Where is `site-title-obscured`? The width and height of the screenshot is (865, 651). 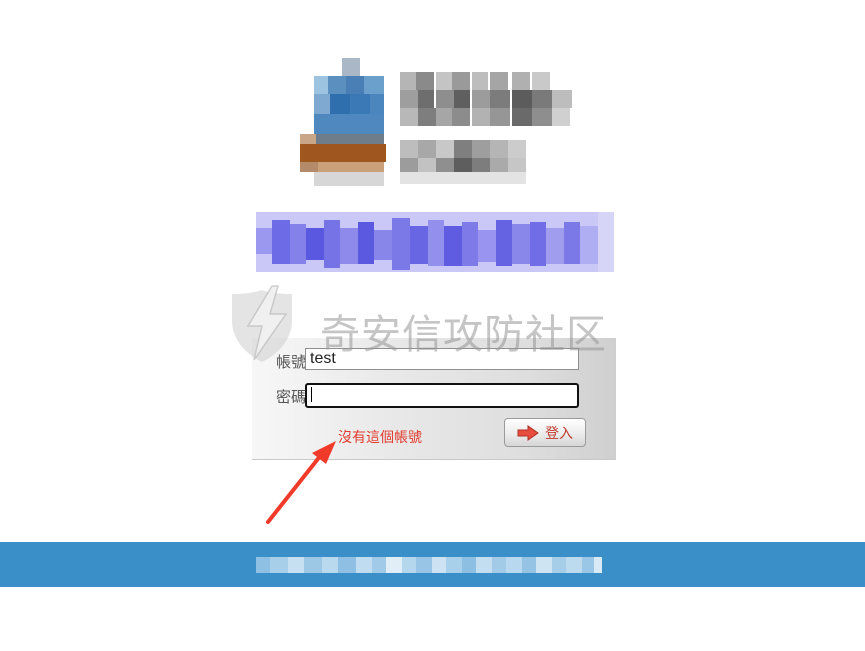 site-title-obscured is located at coordinates (435, 242).